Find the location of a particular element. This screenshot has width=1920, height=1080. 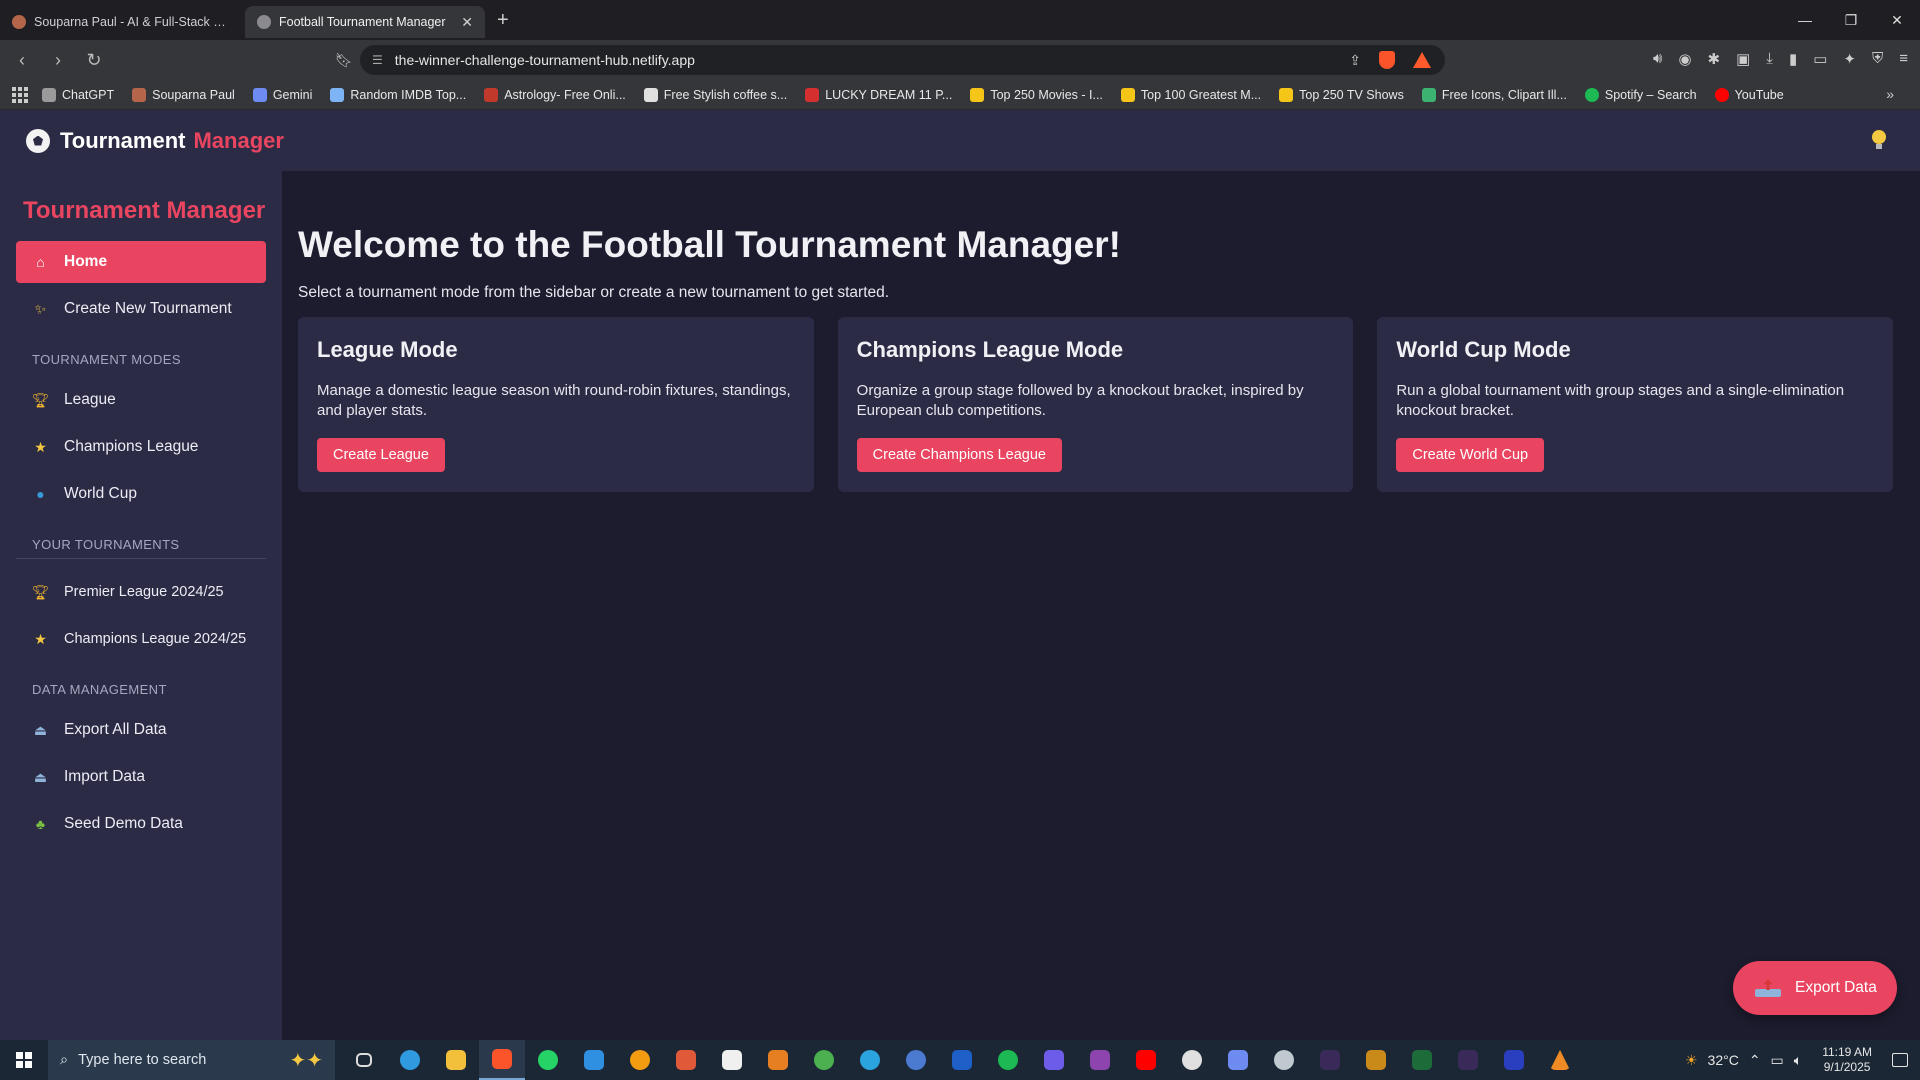

clock-time: 11:19 AM is located at coordinates (1847, 1052).